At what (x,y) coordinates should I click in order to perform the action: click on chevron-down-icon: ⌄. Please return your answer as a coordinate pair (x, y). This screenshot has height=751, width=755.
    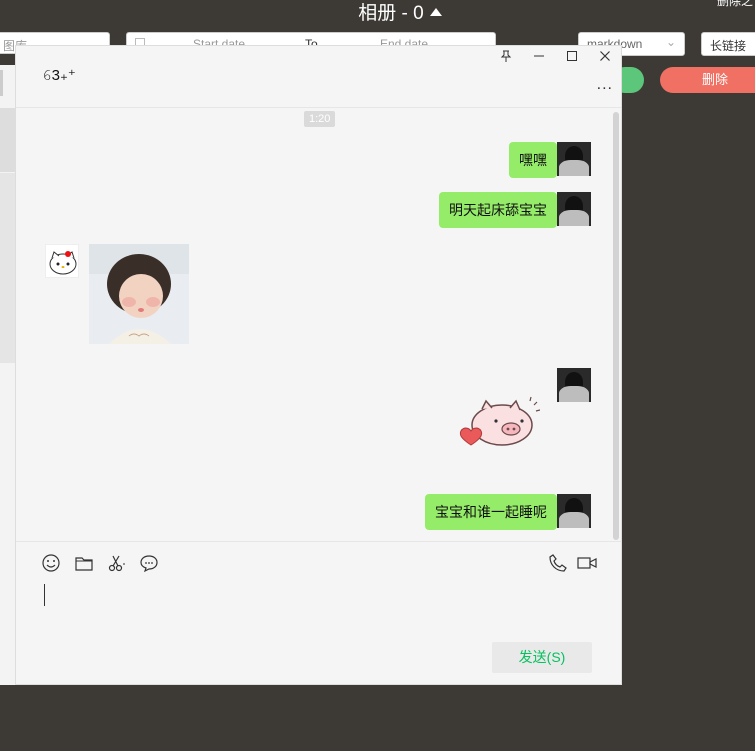
    Looking at the image, I should click on (670, 42).